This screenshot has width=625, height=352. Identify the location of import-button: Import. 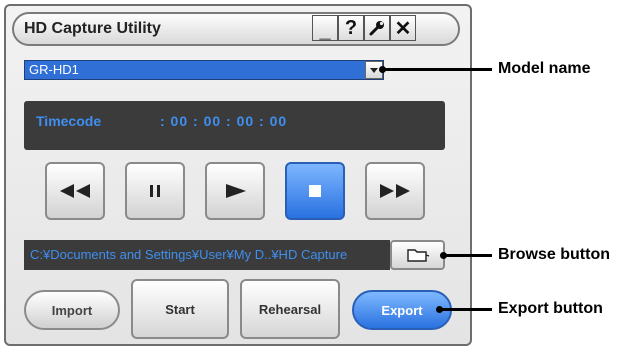
(72, 310).